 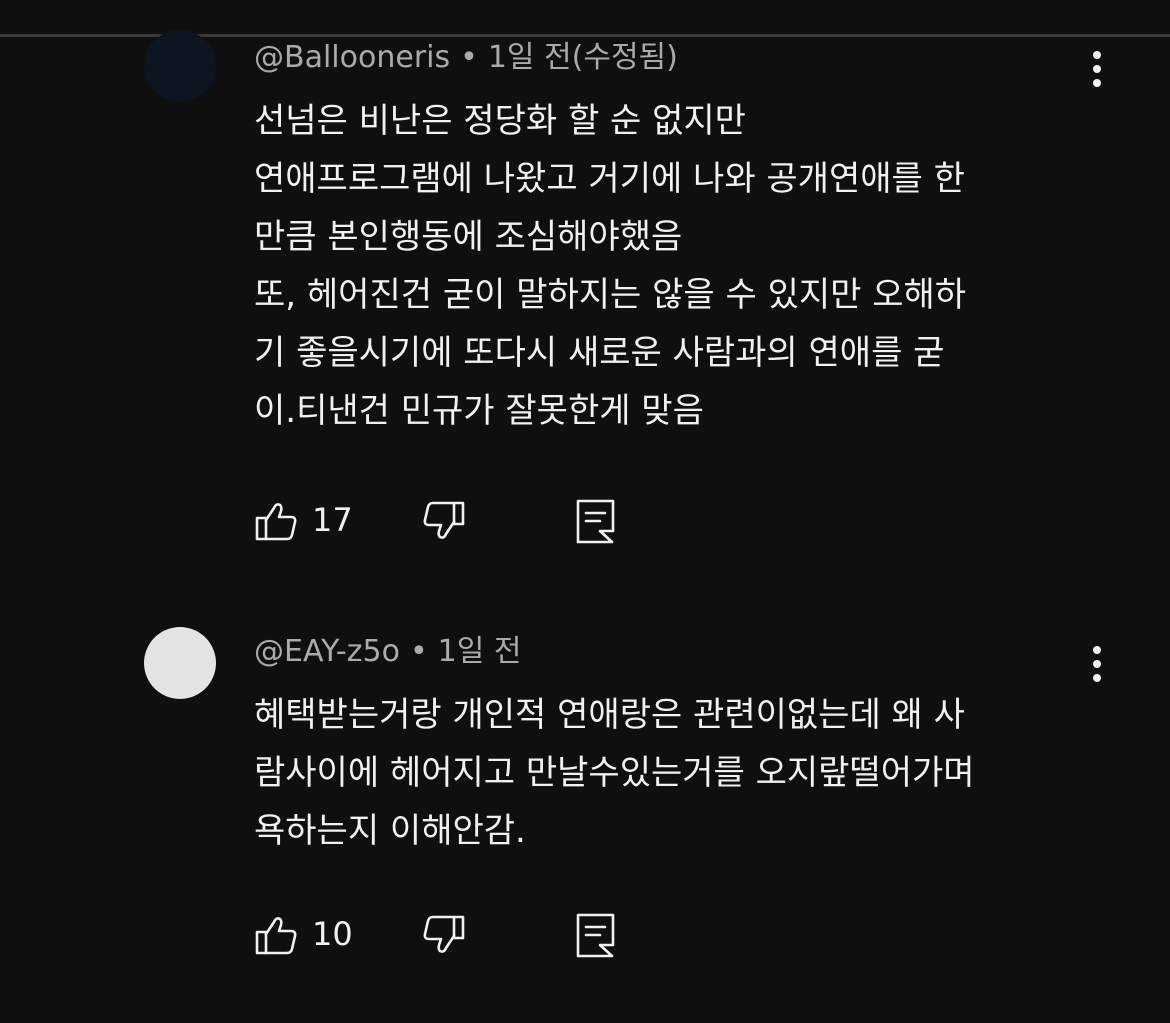 What do you see at coordinates (479, 411) in the screenshot?
I see `comment-text-line: 이.티낸건 민규가 잘못한게 맞음` at bounding box center [479, 411].